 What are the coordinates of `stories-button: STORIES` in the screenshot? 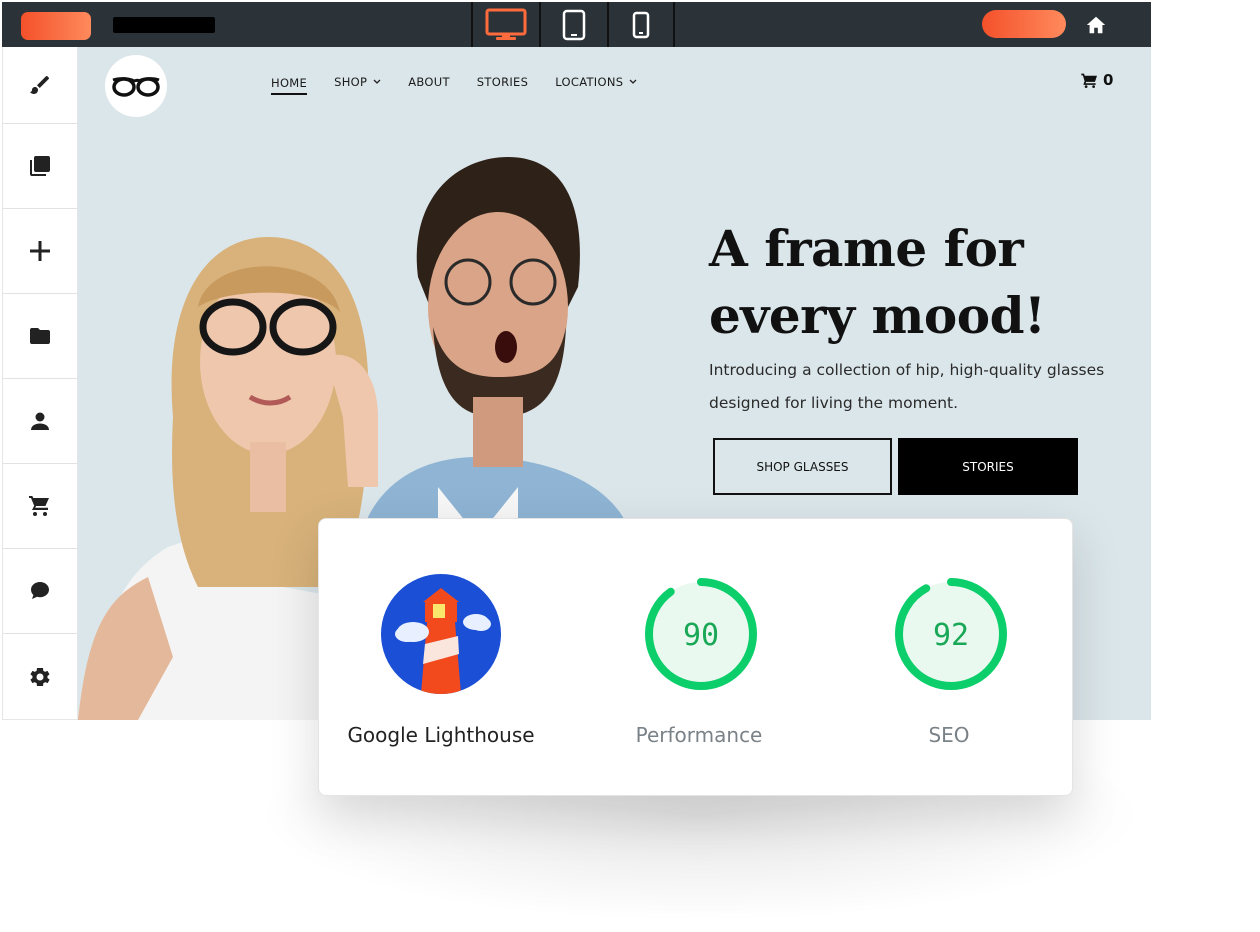 It's located at (988, 466).